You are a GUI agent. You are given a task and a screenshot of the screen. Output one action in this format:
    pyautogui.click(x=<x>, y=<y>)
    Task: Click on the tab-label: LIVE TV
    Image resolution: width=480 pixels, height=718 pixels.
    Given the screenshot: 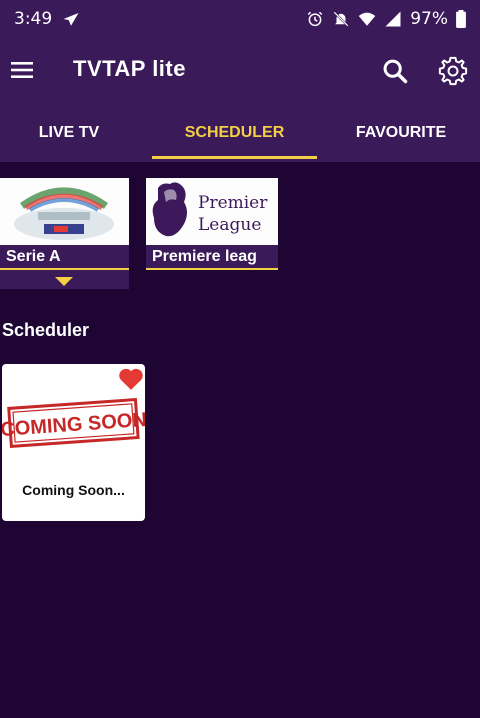 What is the action you would take?
    pyautogui.click(x=69, y=132)
    